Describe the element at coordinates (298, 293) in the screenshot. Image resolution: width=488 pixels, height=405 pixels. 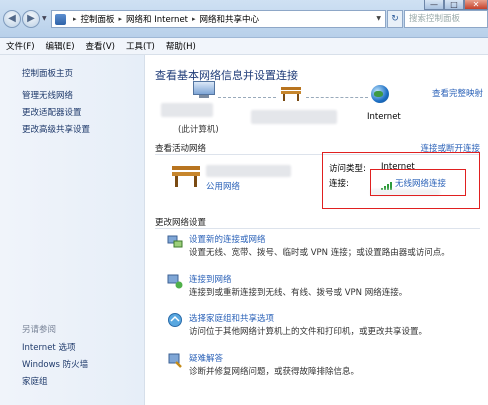
I see `connect-network-desc: 连接到或重新连接到无线、有线、拨号或 VPN 网络连接。` at that location.